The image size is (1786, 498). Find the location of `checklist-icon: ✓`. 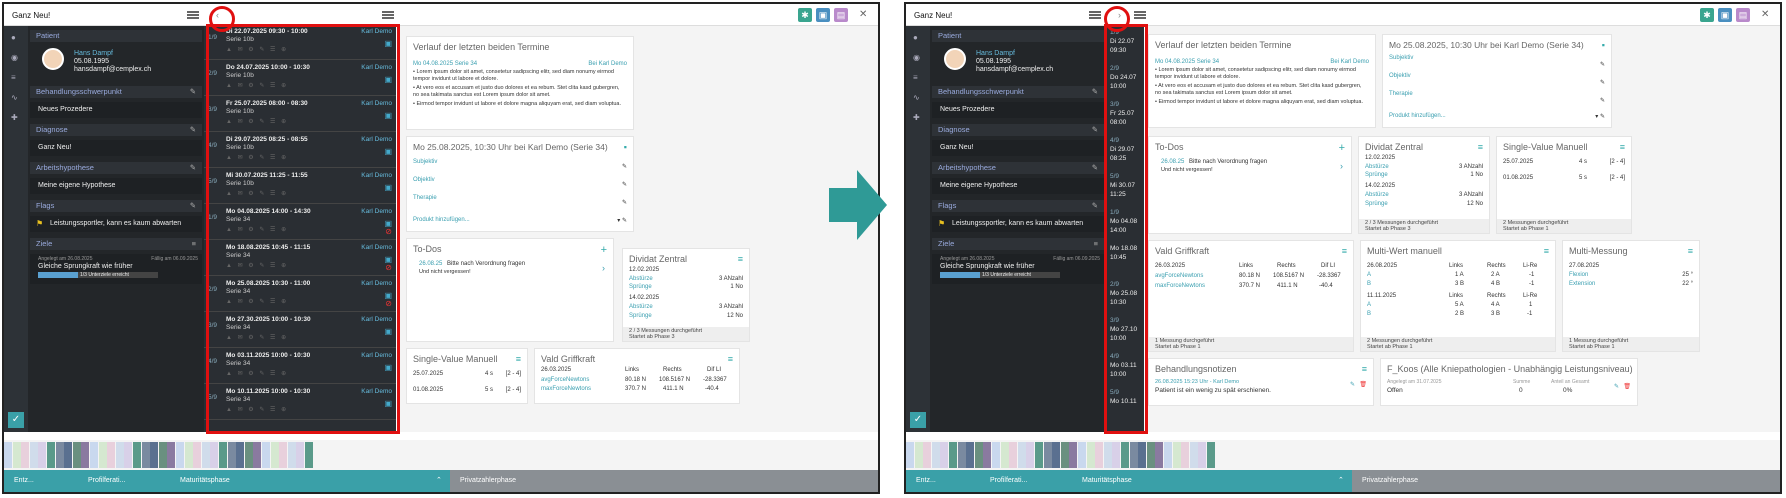

checklist-icon: ✓ is located at coordinates (16, 420).